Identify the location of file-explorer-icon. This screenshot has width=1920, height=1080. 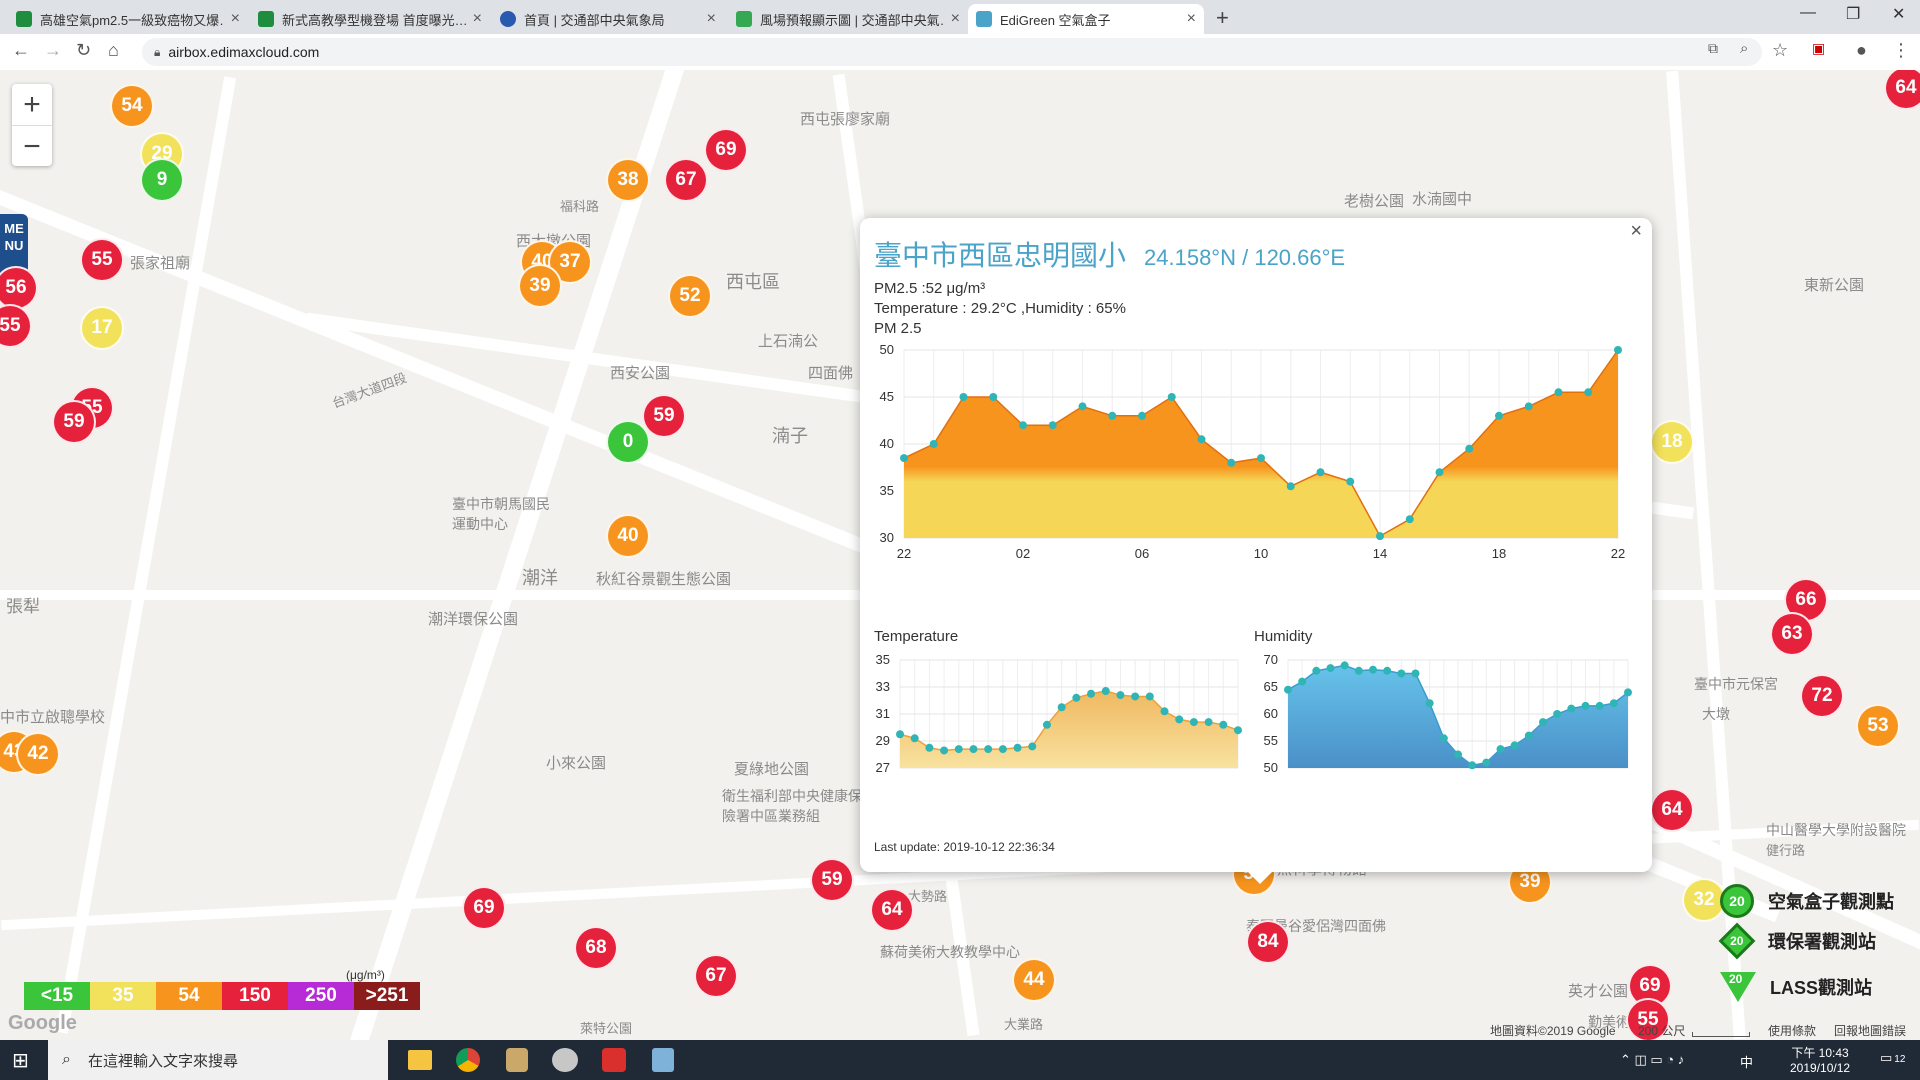
(420, 1060).